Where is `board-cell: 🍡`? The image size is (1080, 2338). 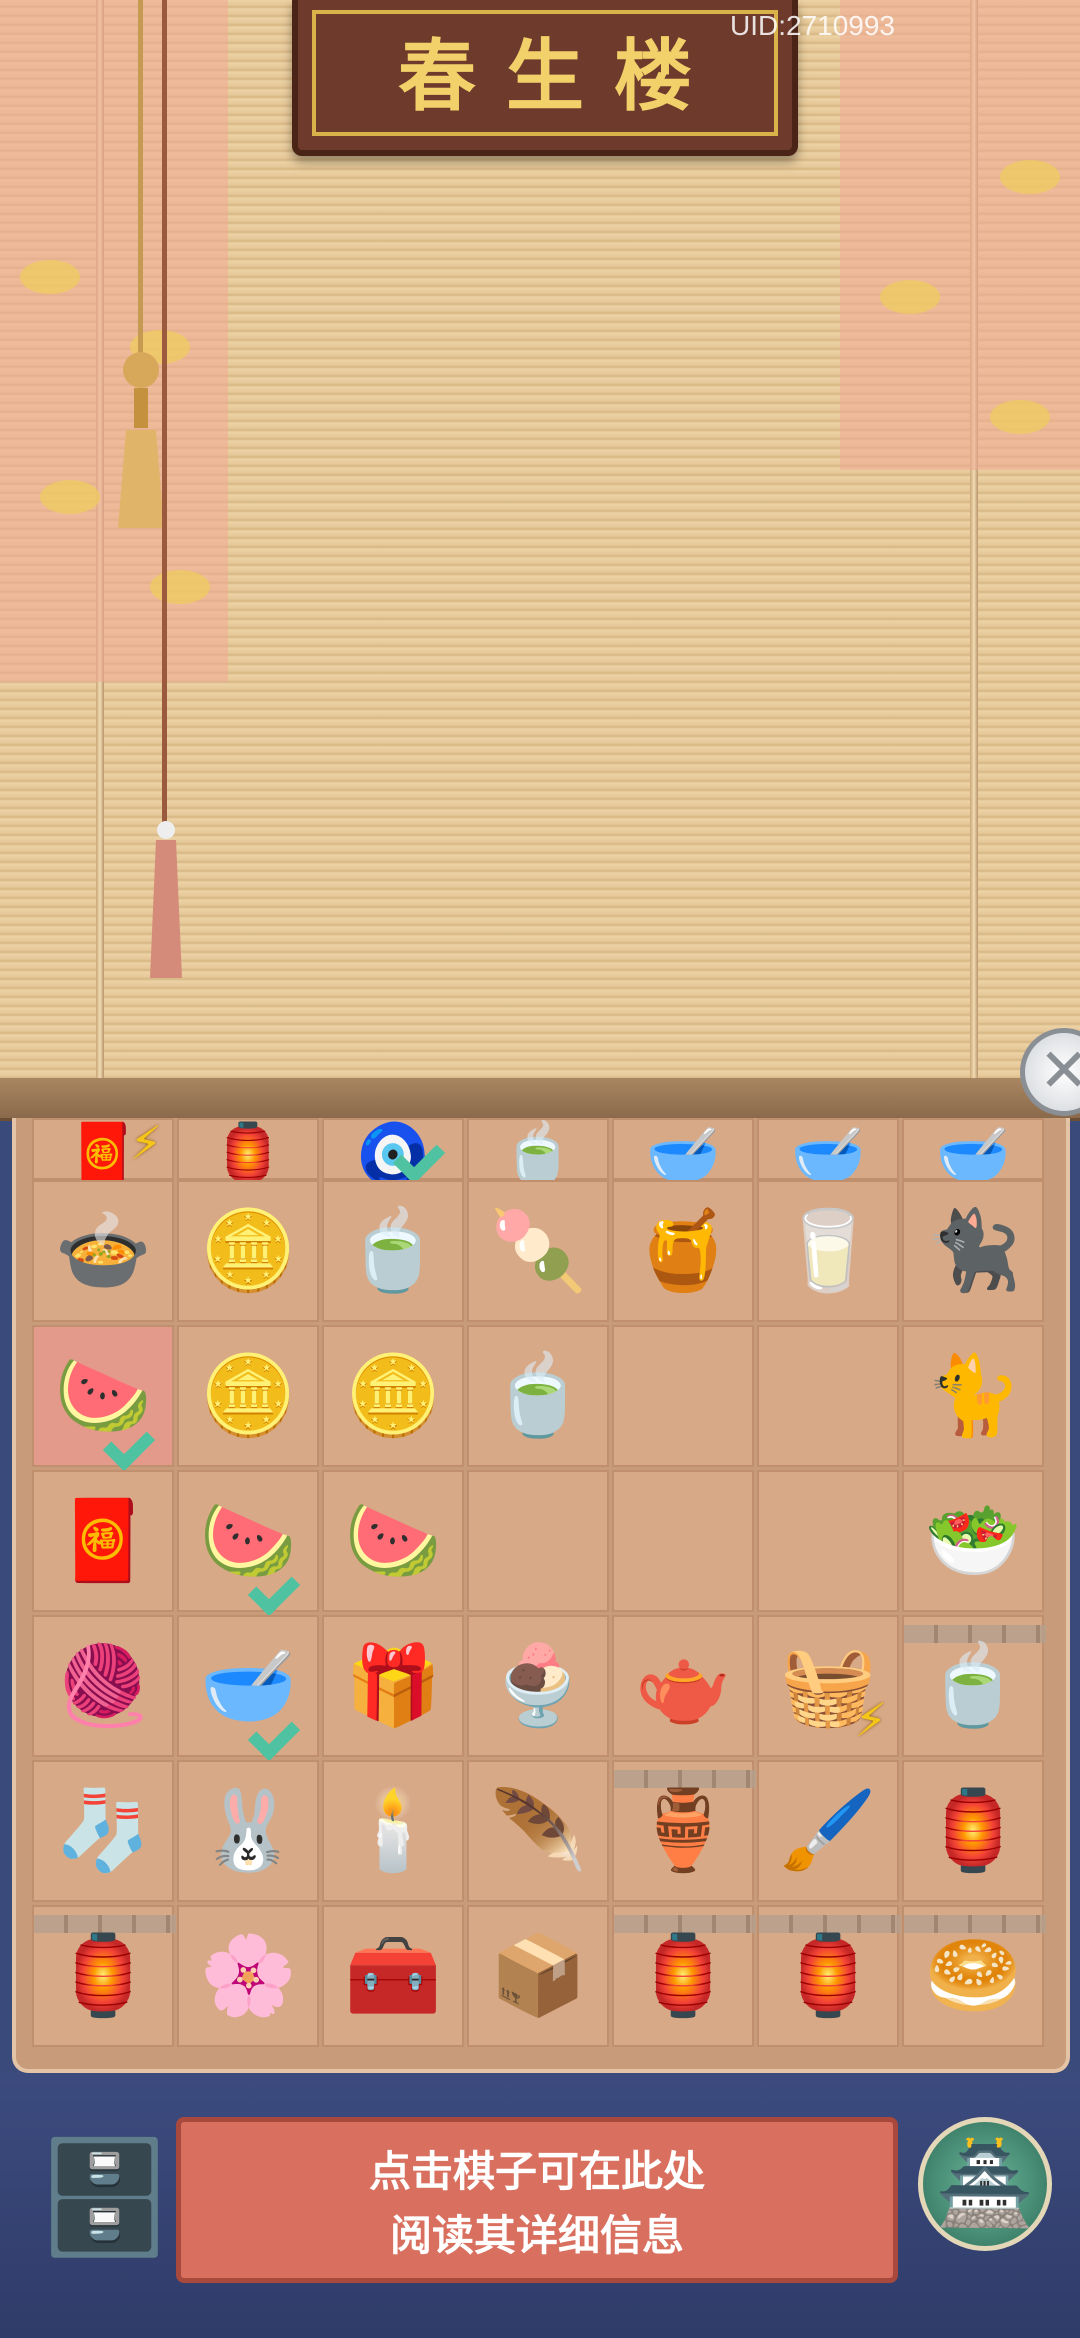 board-cell: 🍡 is located at coordinates (538, 1251).